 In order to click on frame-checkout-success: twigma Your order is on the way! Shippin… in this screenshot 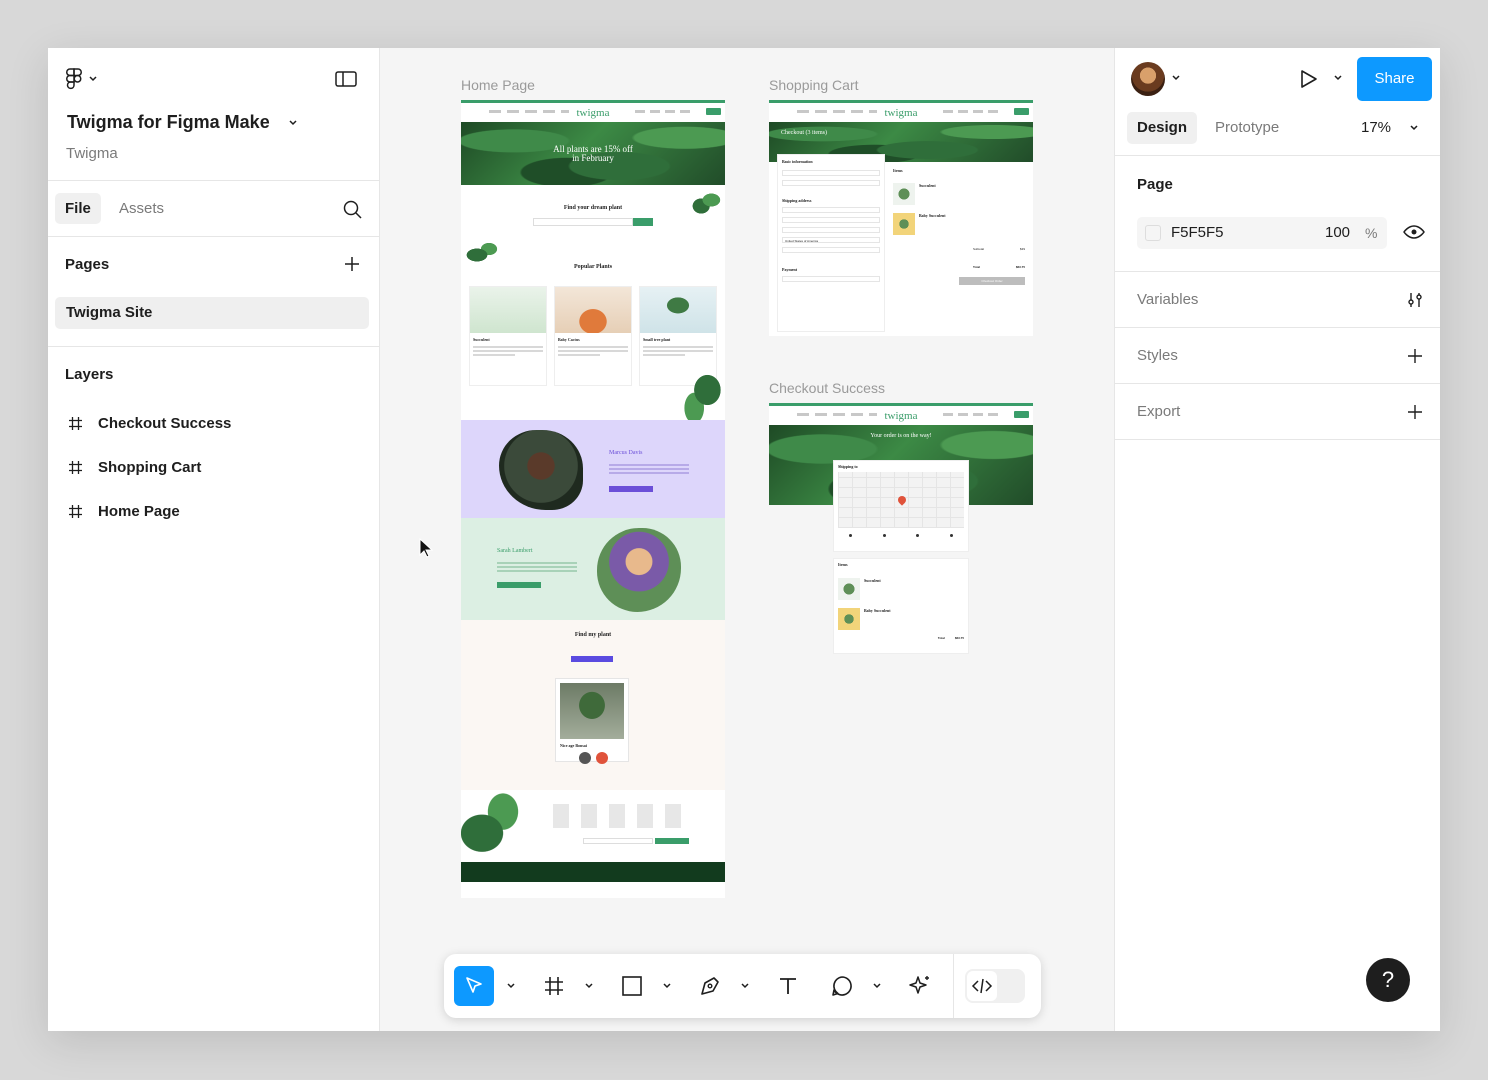, I will do `click(901, 531)`.